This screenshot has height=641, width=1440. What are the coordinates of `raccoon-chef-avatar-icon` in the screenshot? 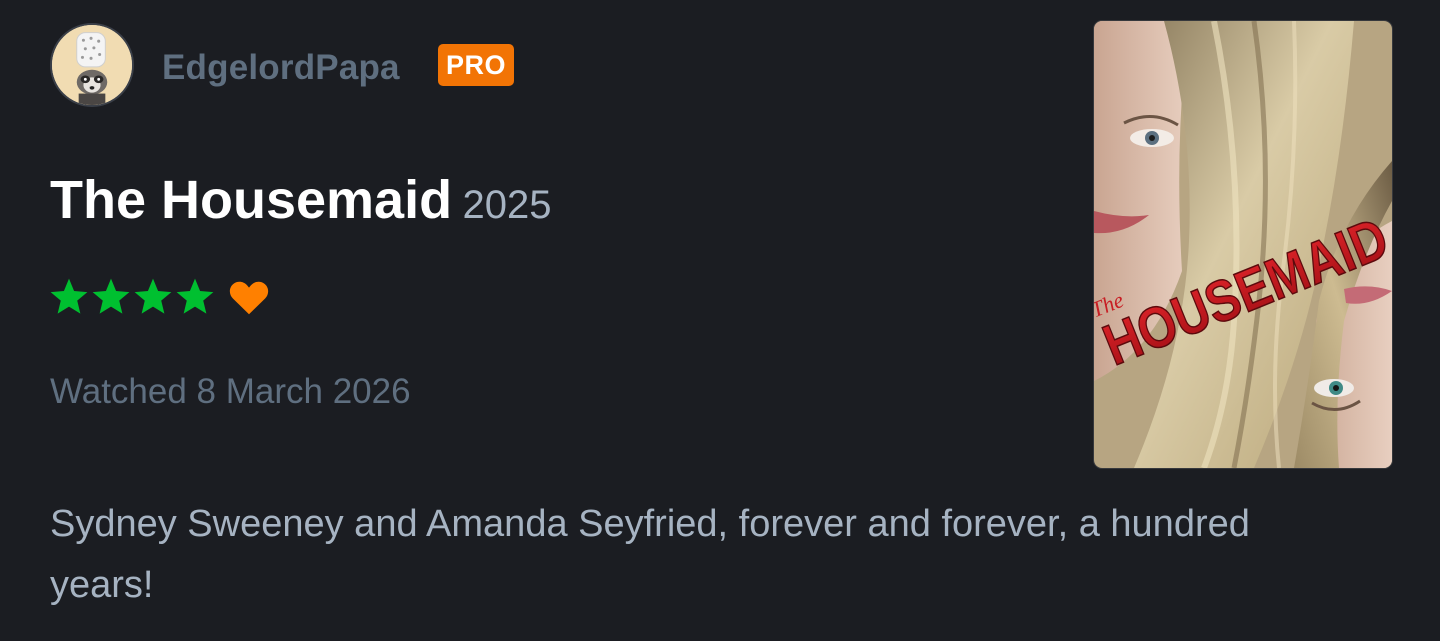 It's located at (92, 65).